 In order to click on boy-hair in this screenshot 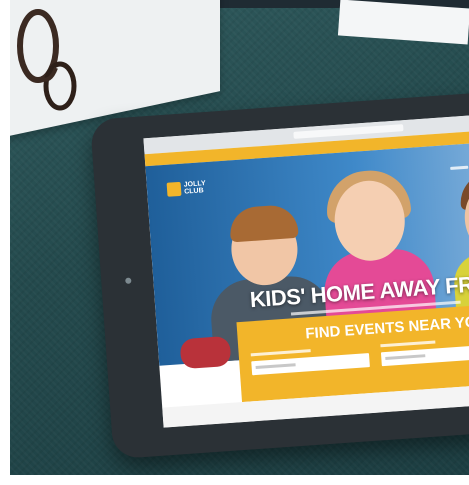, I will do `click(263, 223)`.